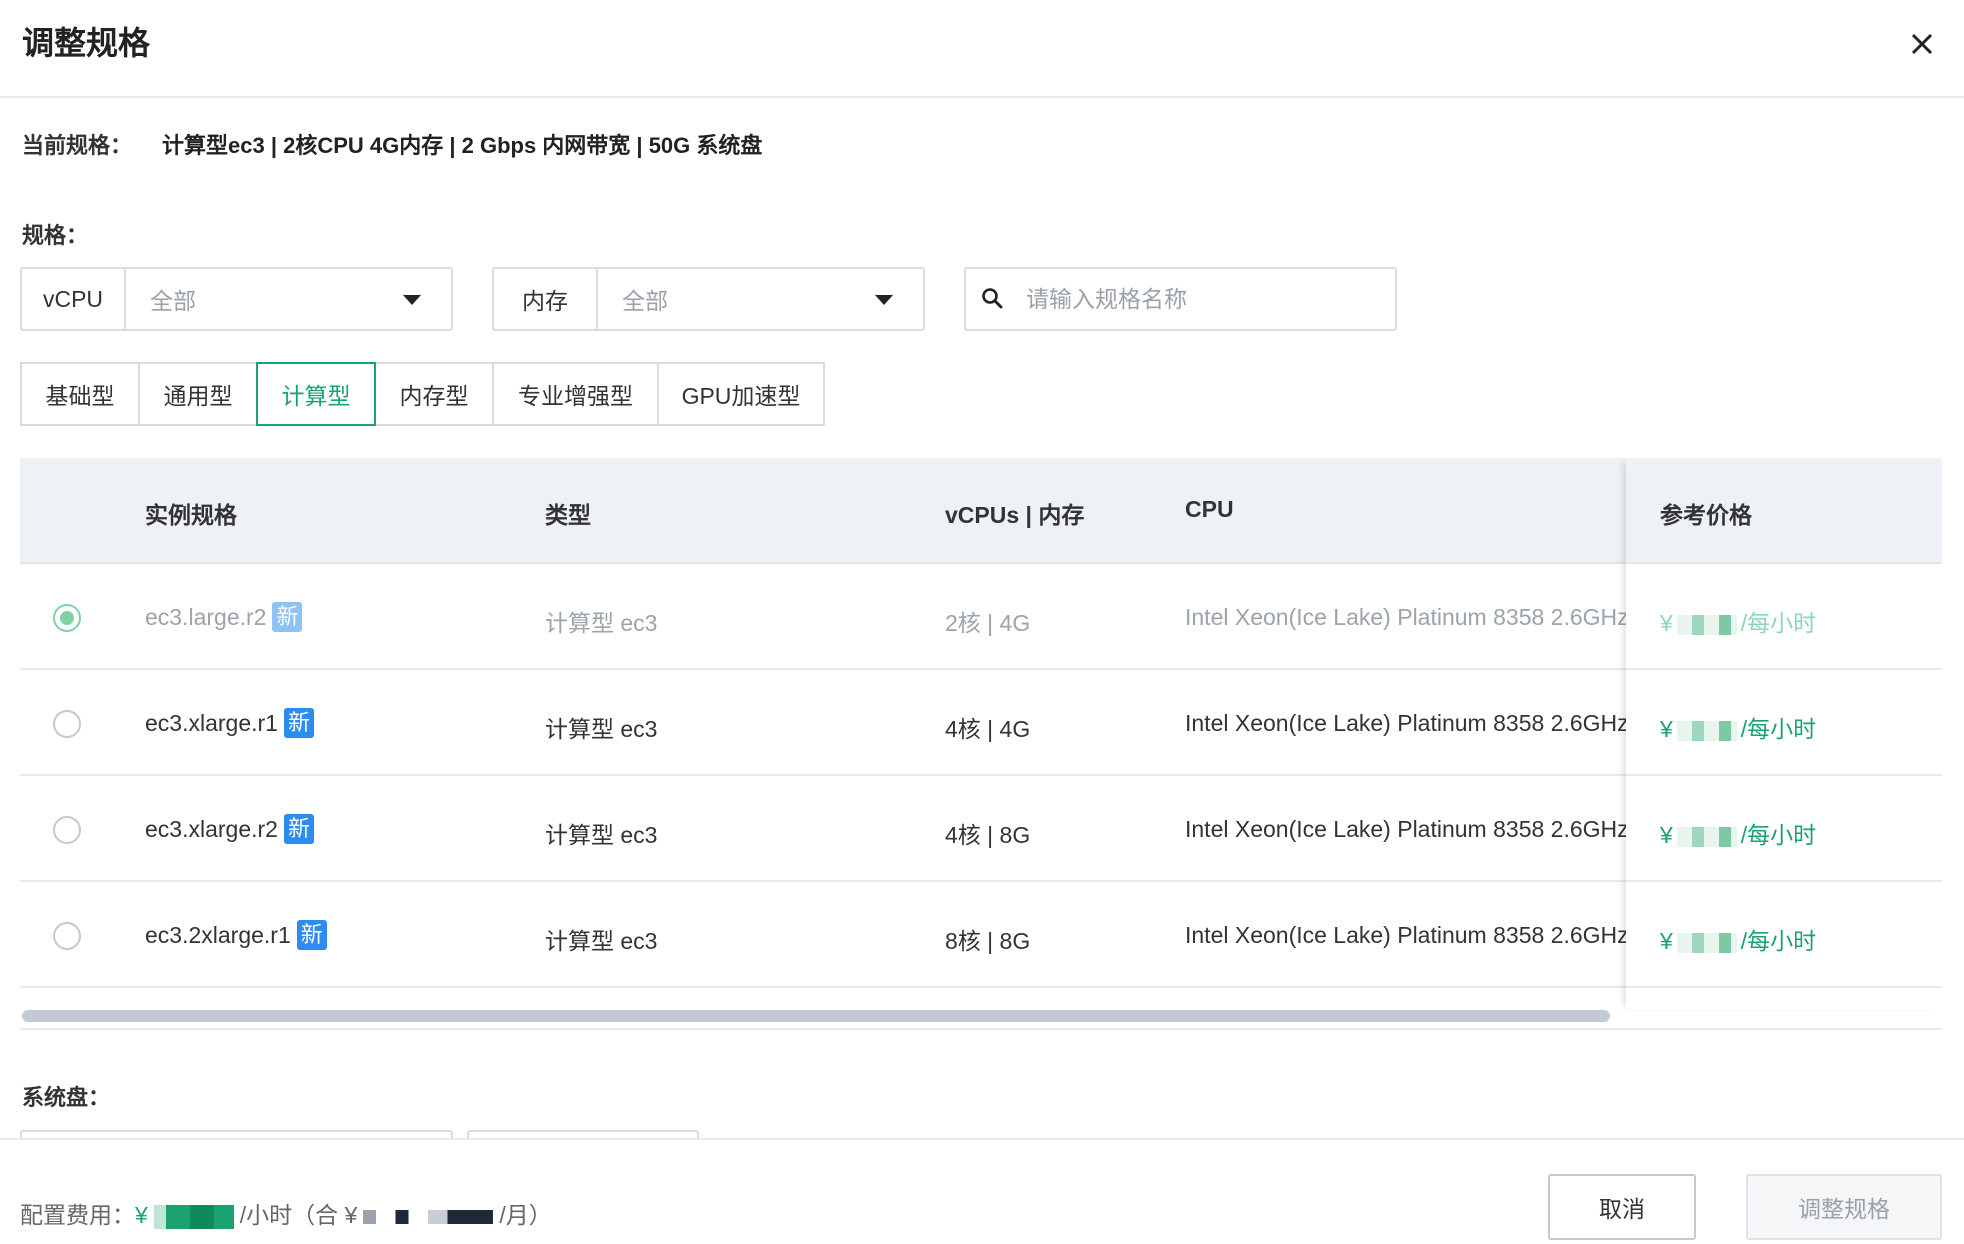 This screenshot has height=1244, width=1964. What do you see at coordinates (1209, 509) in the screenshot?
I see `header-cpu: CPU` at bounding box center [1209, 509].